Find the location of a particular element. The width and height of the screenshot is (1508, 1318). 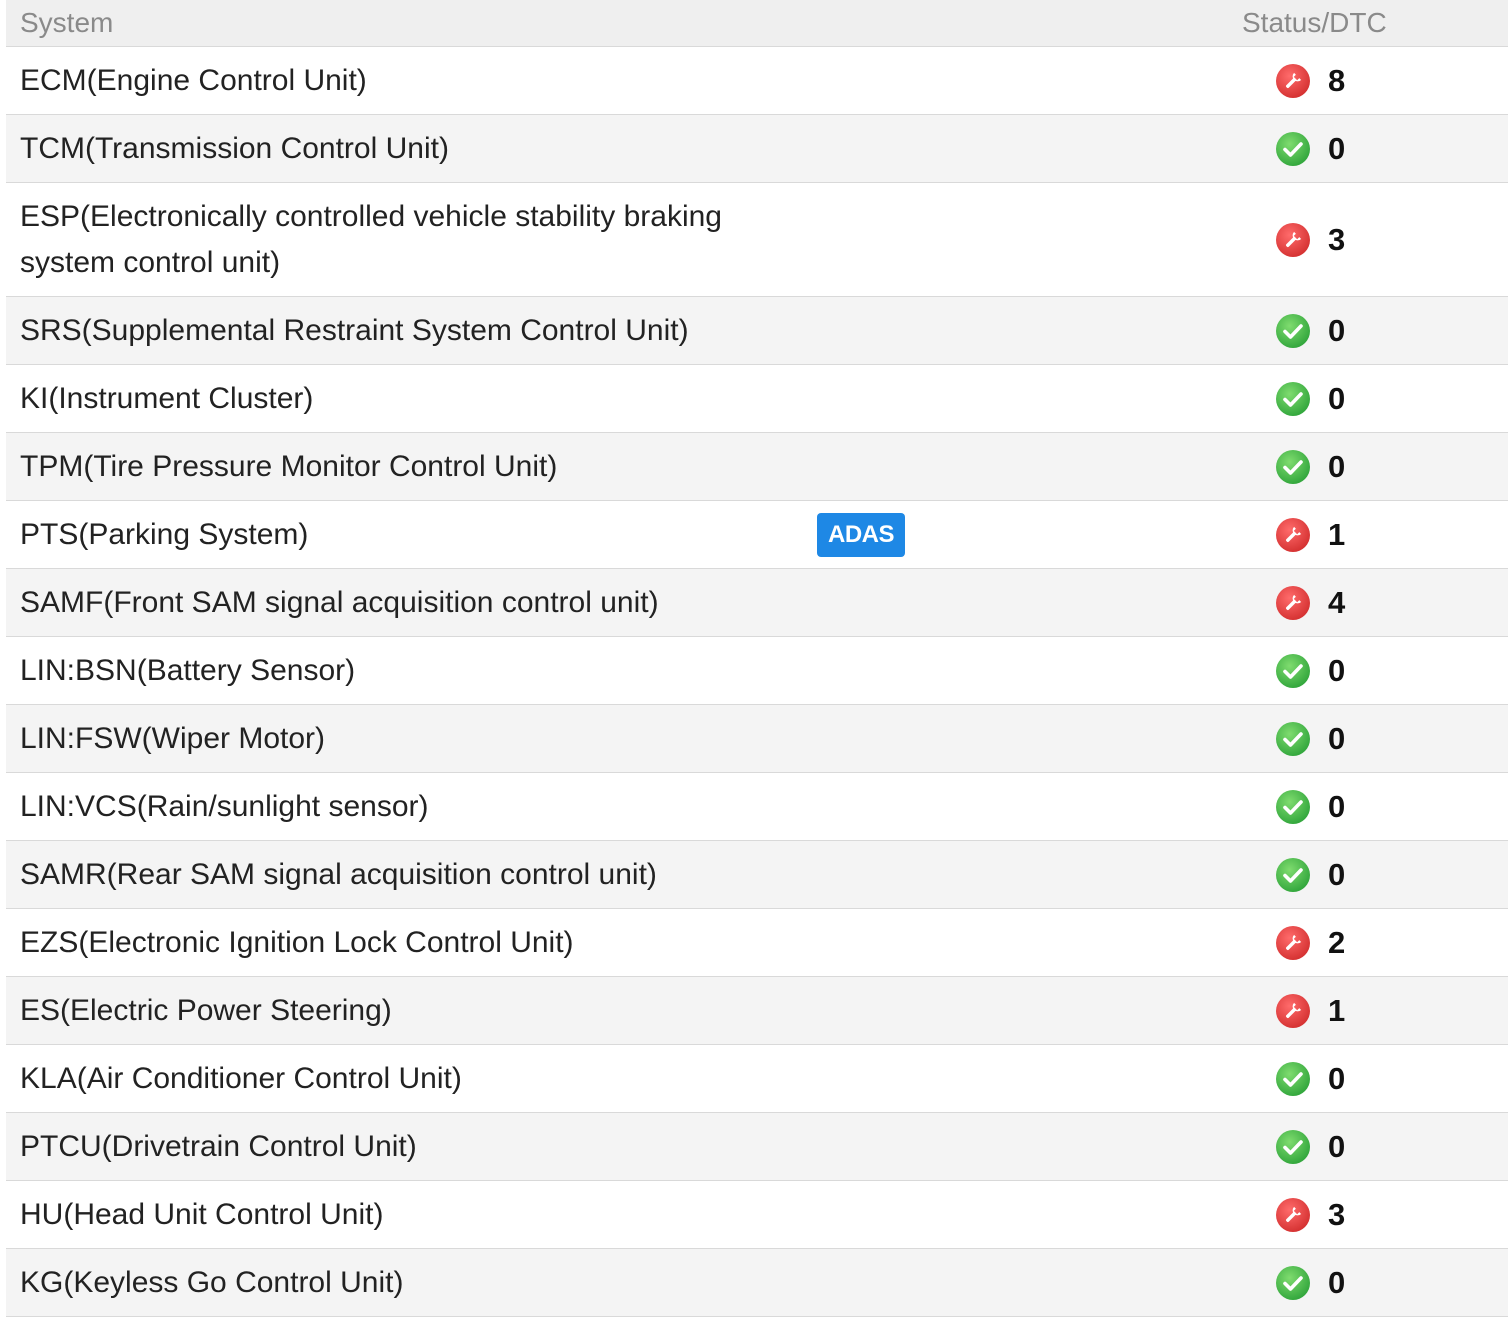

status-cell: 8 is located at coordinates (1312, 81).